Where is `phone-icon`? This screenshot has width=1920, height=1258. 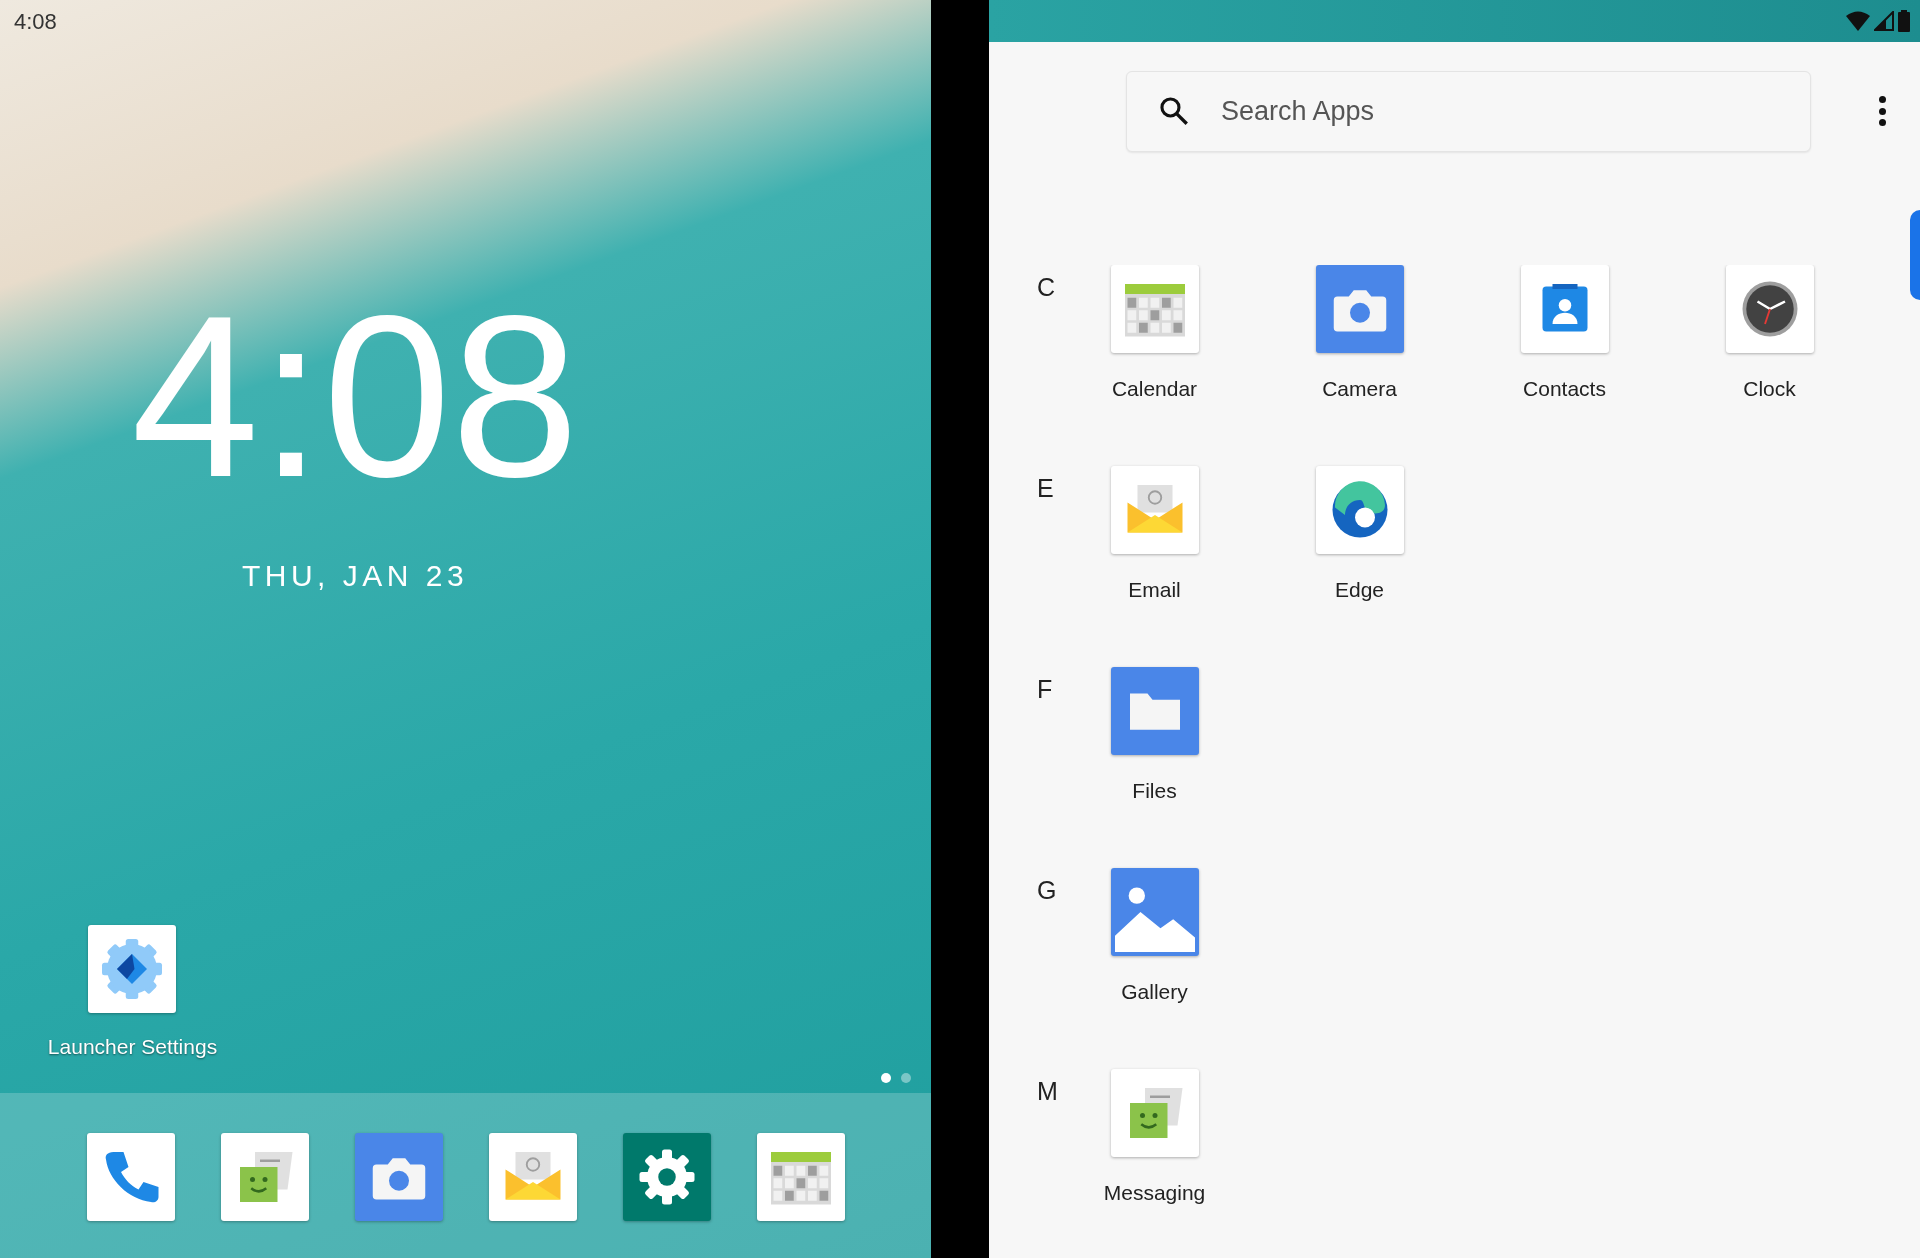
phone-icon is located at coordinates (130, 1176).